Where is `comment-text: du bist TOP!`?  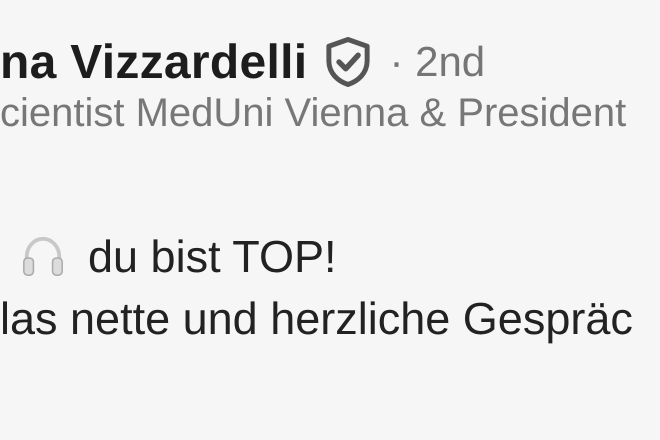
comment-text: du bist TOP! is located at coordinates (212, 257).